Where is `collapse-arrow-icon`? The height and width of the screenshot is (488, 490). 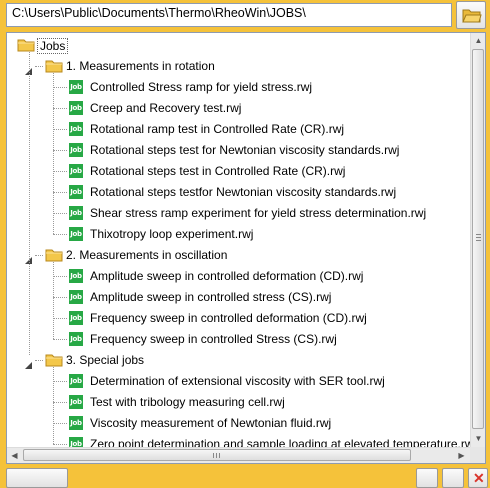 collapse-arrow-icon is located at coordinates (28, 362).